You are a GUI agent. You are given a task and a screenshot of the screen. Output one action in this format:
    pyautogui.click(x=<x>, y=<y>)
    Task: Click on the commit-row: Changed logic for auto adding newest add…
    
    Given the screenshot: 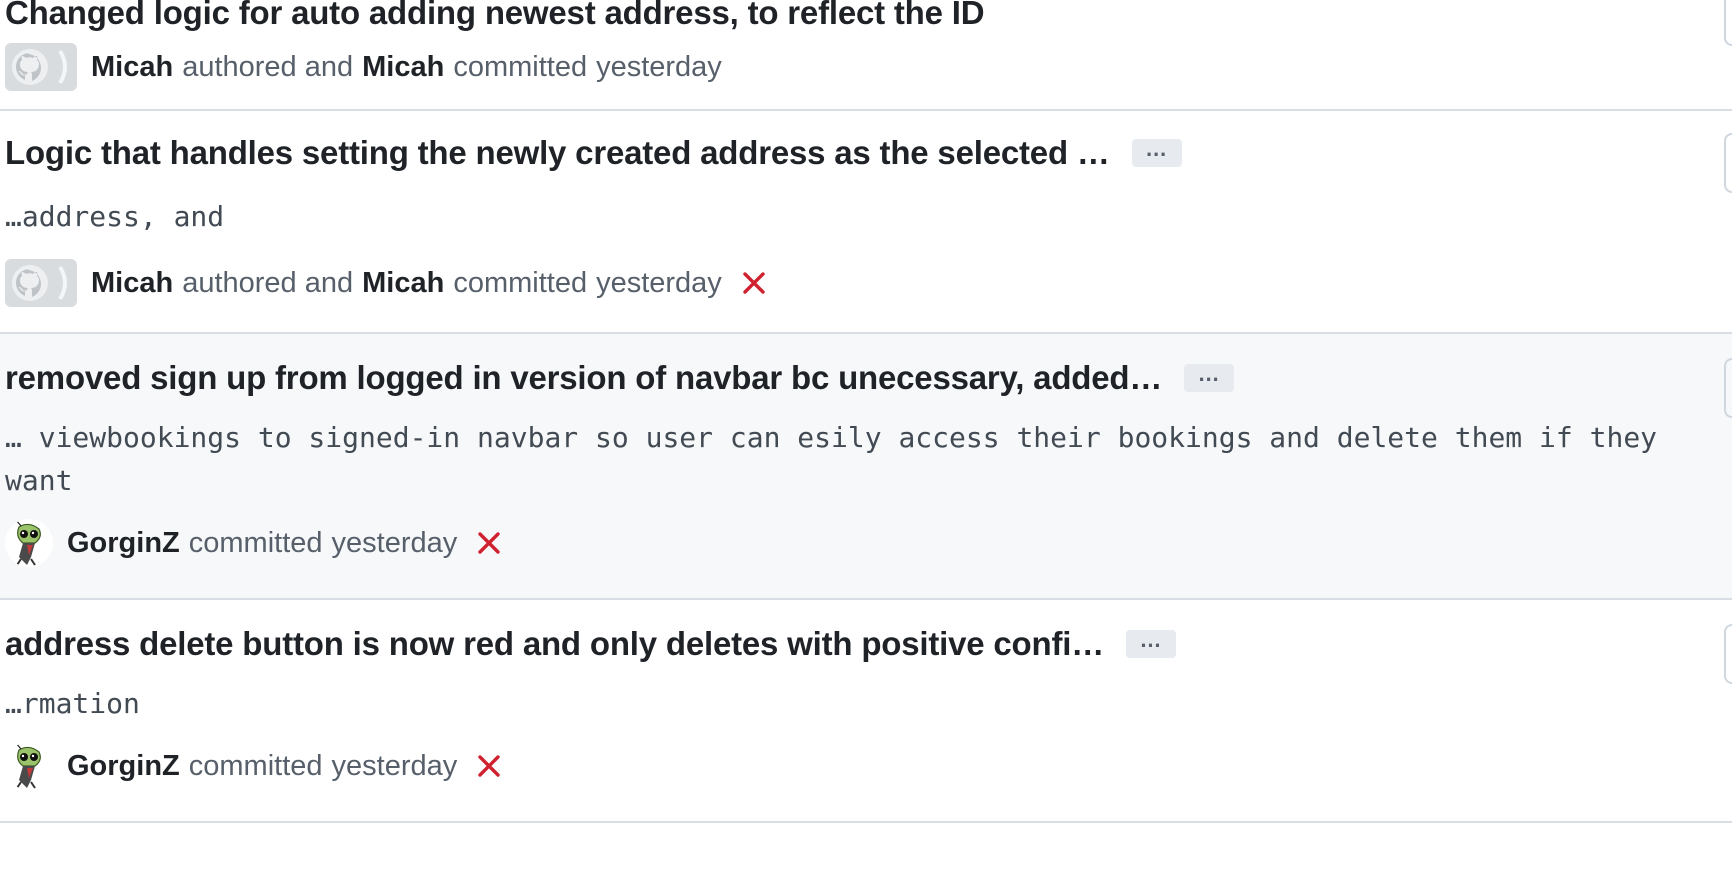 What is the action you would take?
    pyautogui.click(x=866, y=55)
    